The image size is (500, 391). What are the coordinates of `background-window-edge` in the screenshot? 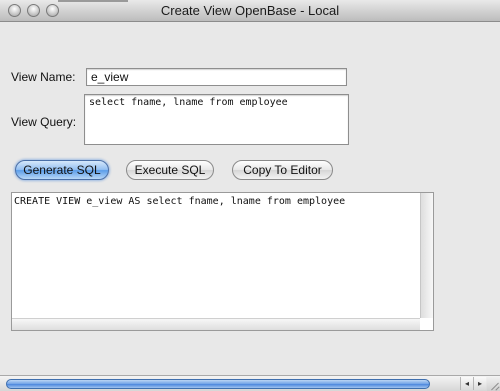 It's located at (93, 1).